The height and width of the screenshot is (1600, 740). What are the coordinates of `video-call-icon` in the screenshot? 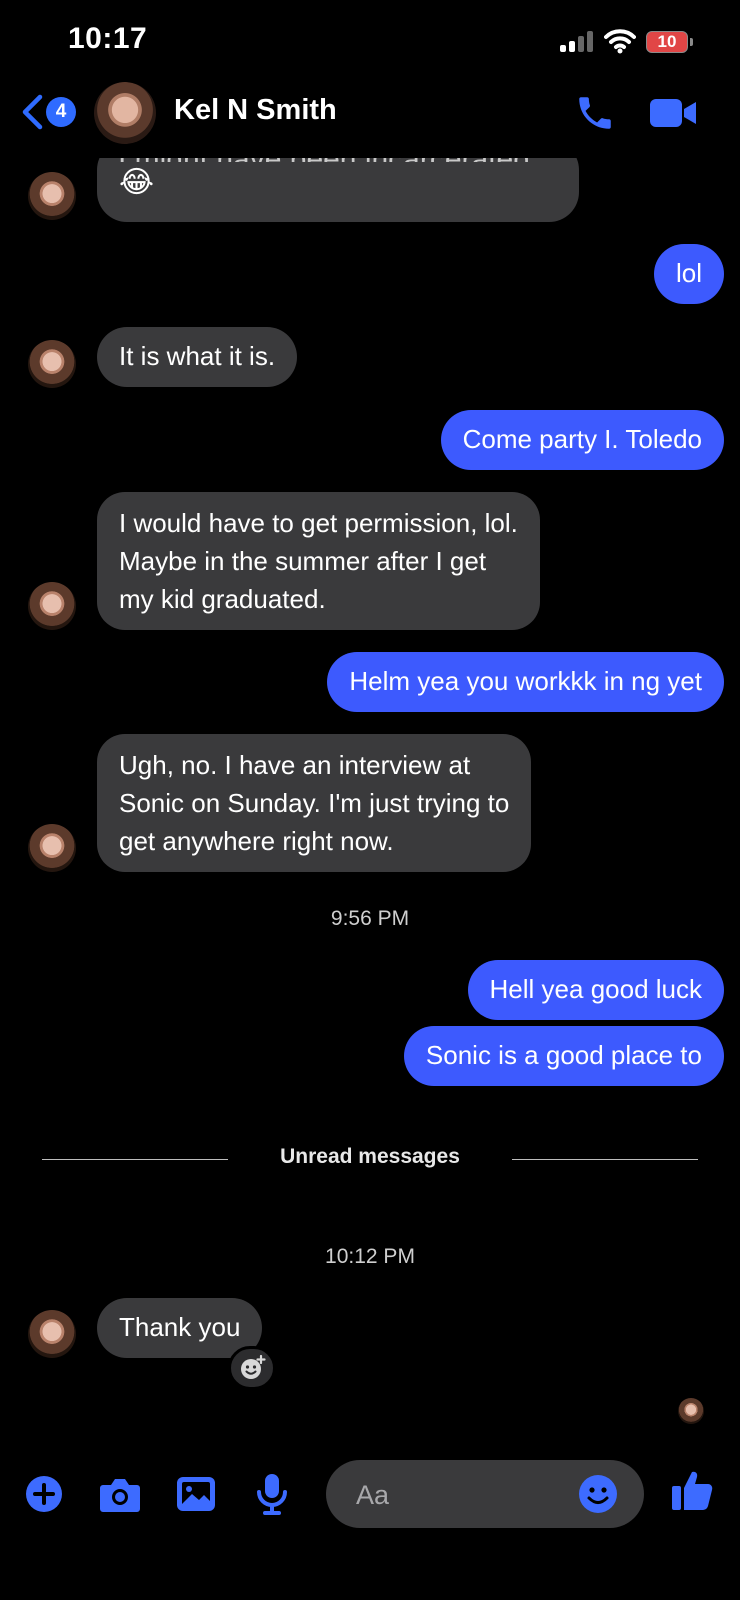 It's located at (674, 115).